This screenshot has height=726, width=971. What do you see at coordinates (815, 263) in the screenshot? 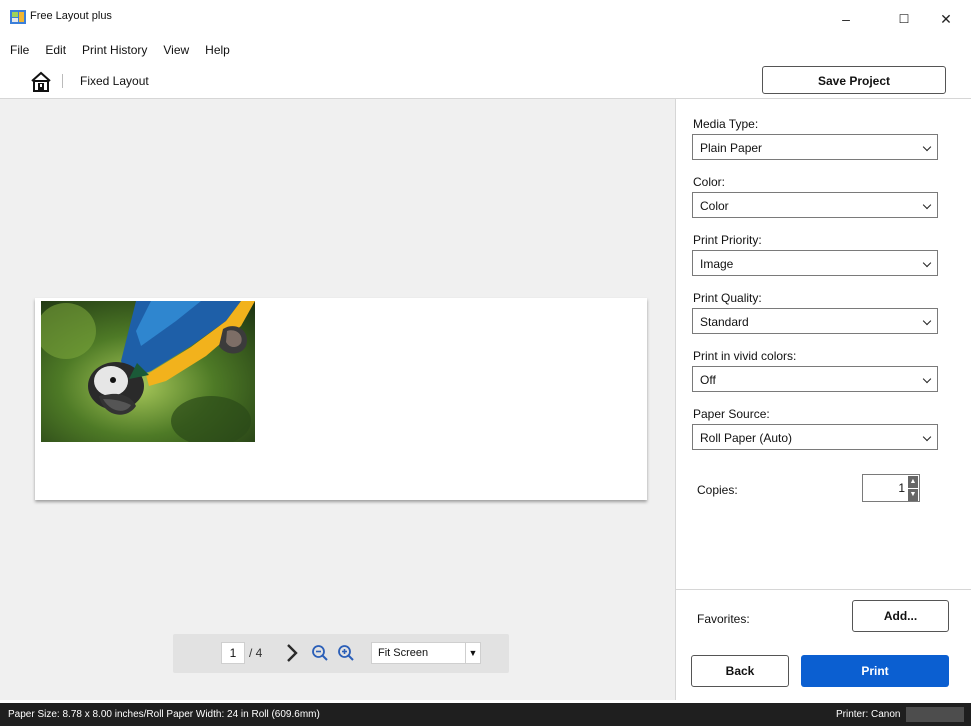
I see `print-priority-select: Image` at bounding box center [815, 263].